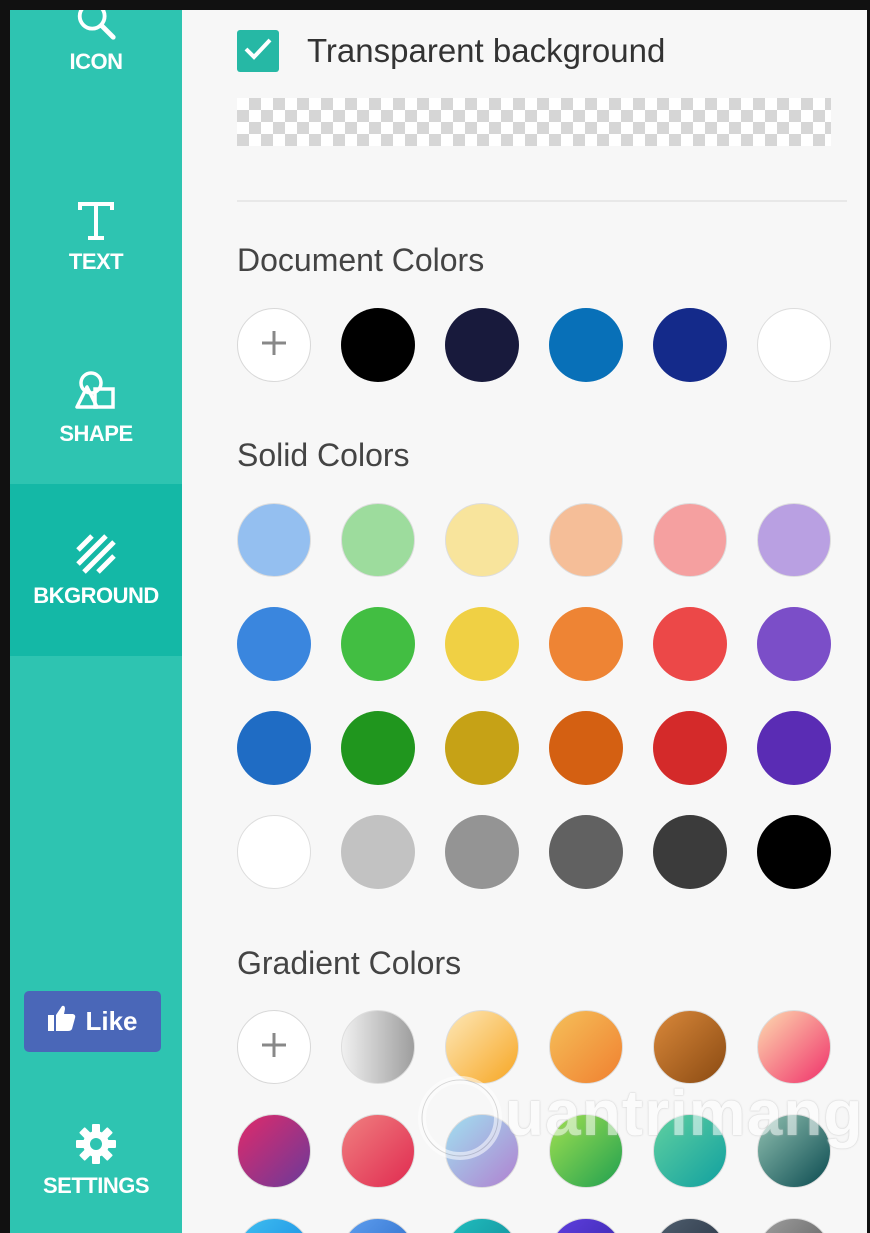 This screenshot has height=1233, width=870. I want to click on text-t-icon, so click(96, 220).